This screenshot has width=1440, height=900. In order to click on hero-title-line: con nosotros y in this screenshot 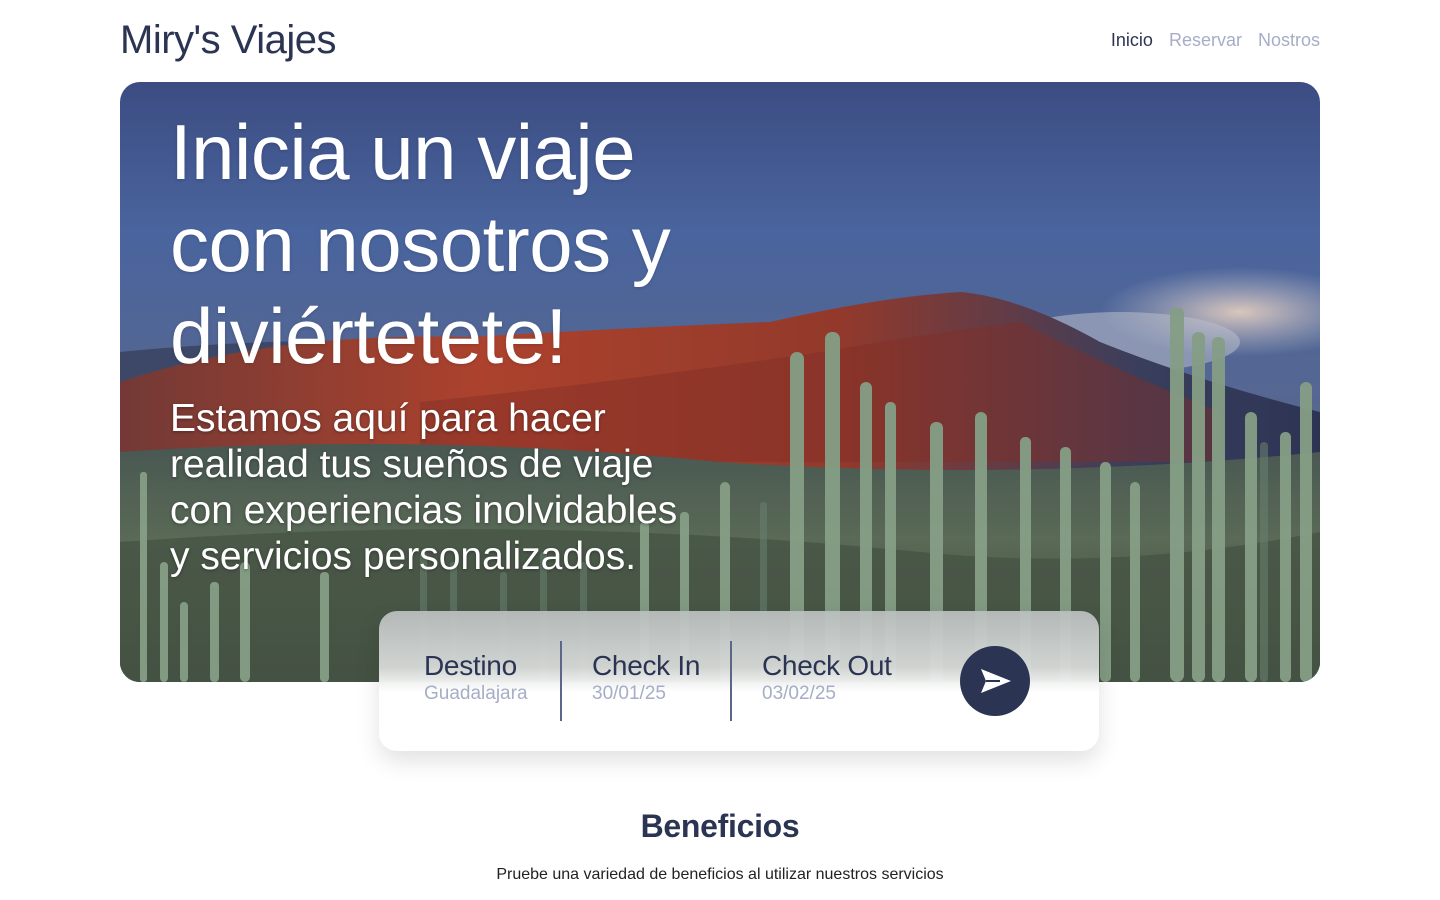, I will do `click(420, 244)`.